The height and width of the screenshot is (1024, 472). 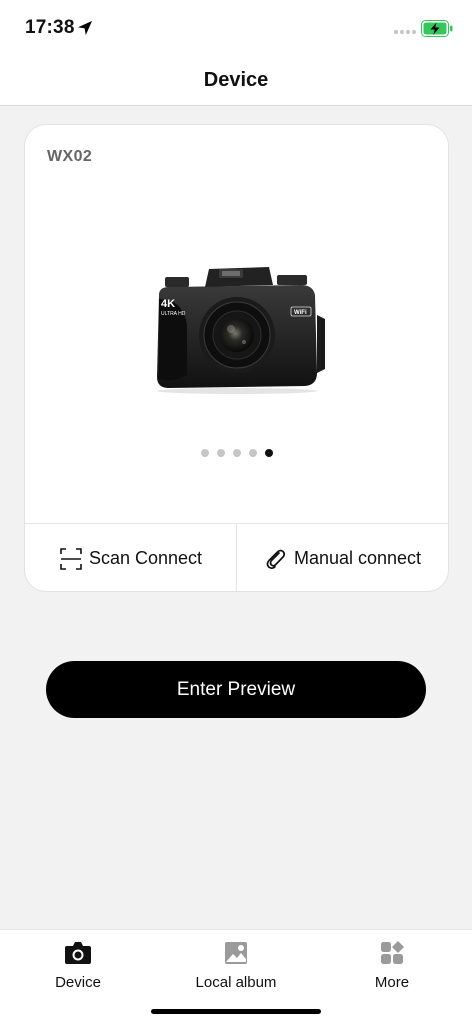 What do you see at coordinates (236, 689) in the screenshot?
I see `enter-preview-button: Enter Preview` at bounding box center [236, 689].